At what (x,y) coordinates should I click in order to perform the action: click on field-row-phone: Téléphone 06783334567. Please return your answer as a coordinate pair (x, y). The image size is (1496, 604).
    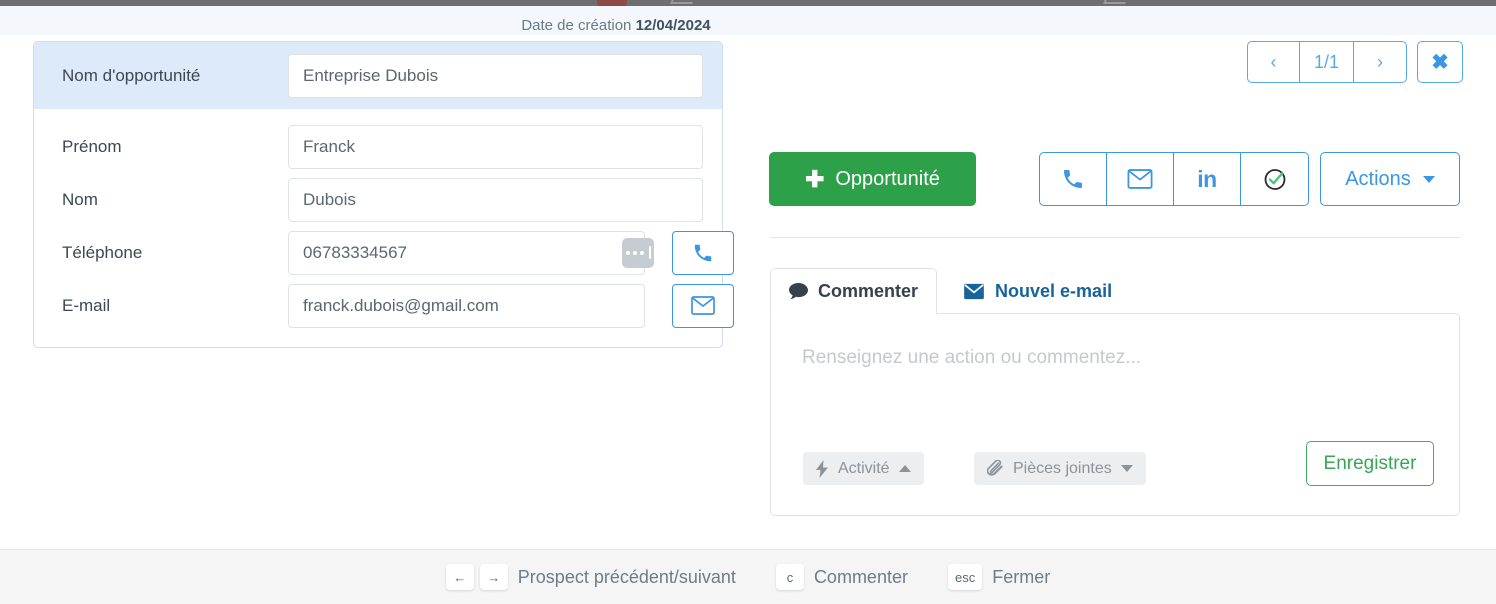
    Looking at the image, I should click on (384, 252).